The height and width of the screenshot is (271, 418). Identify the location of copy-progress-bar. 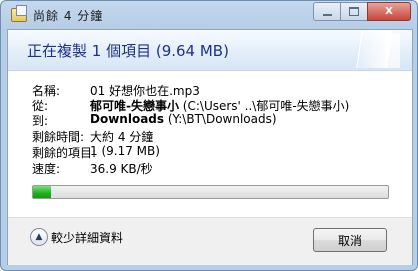
(210, 192).